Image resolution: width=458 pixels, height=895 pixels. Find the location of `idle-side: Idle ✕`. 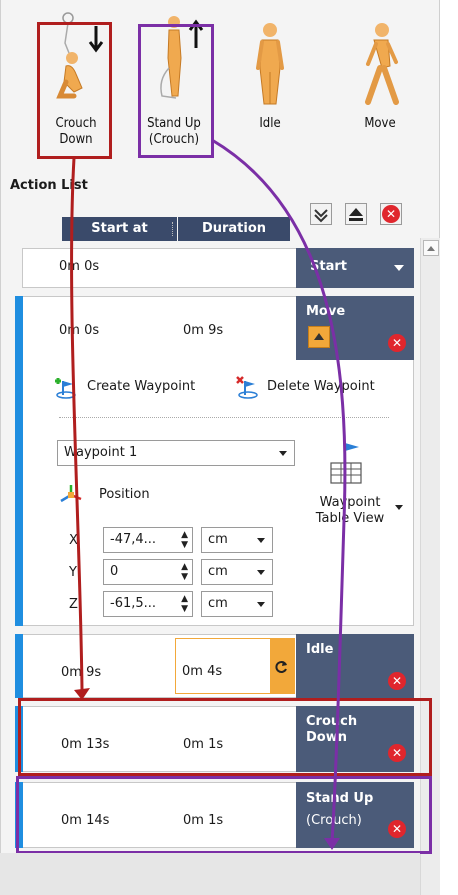

idle-side: Idle ✕ is located at coordinates (355, 666).